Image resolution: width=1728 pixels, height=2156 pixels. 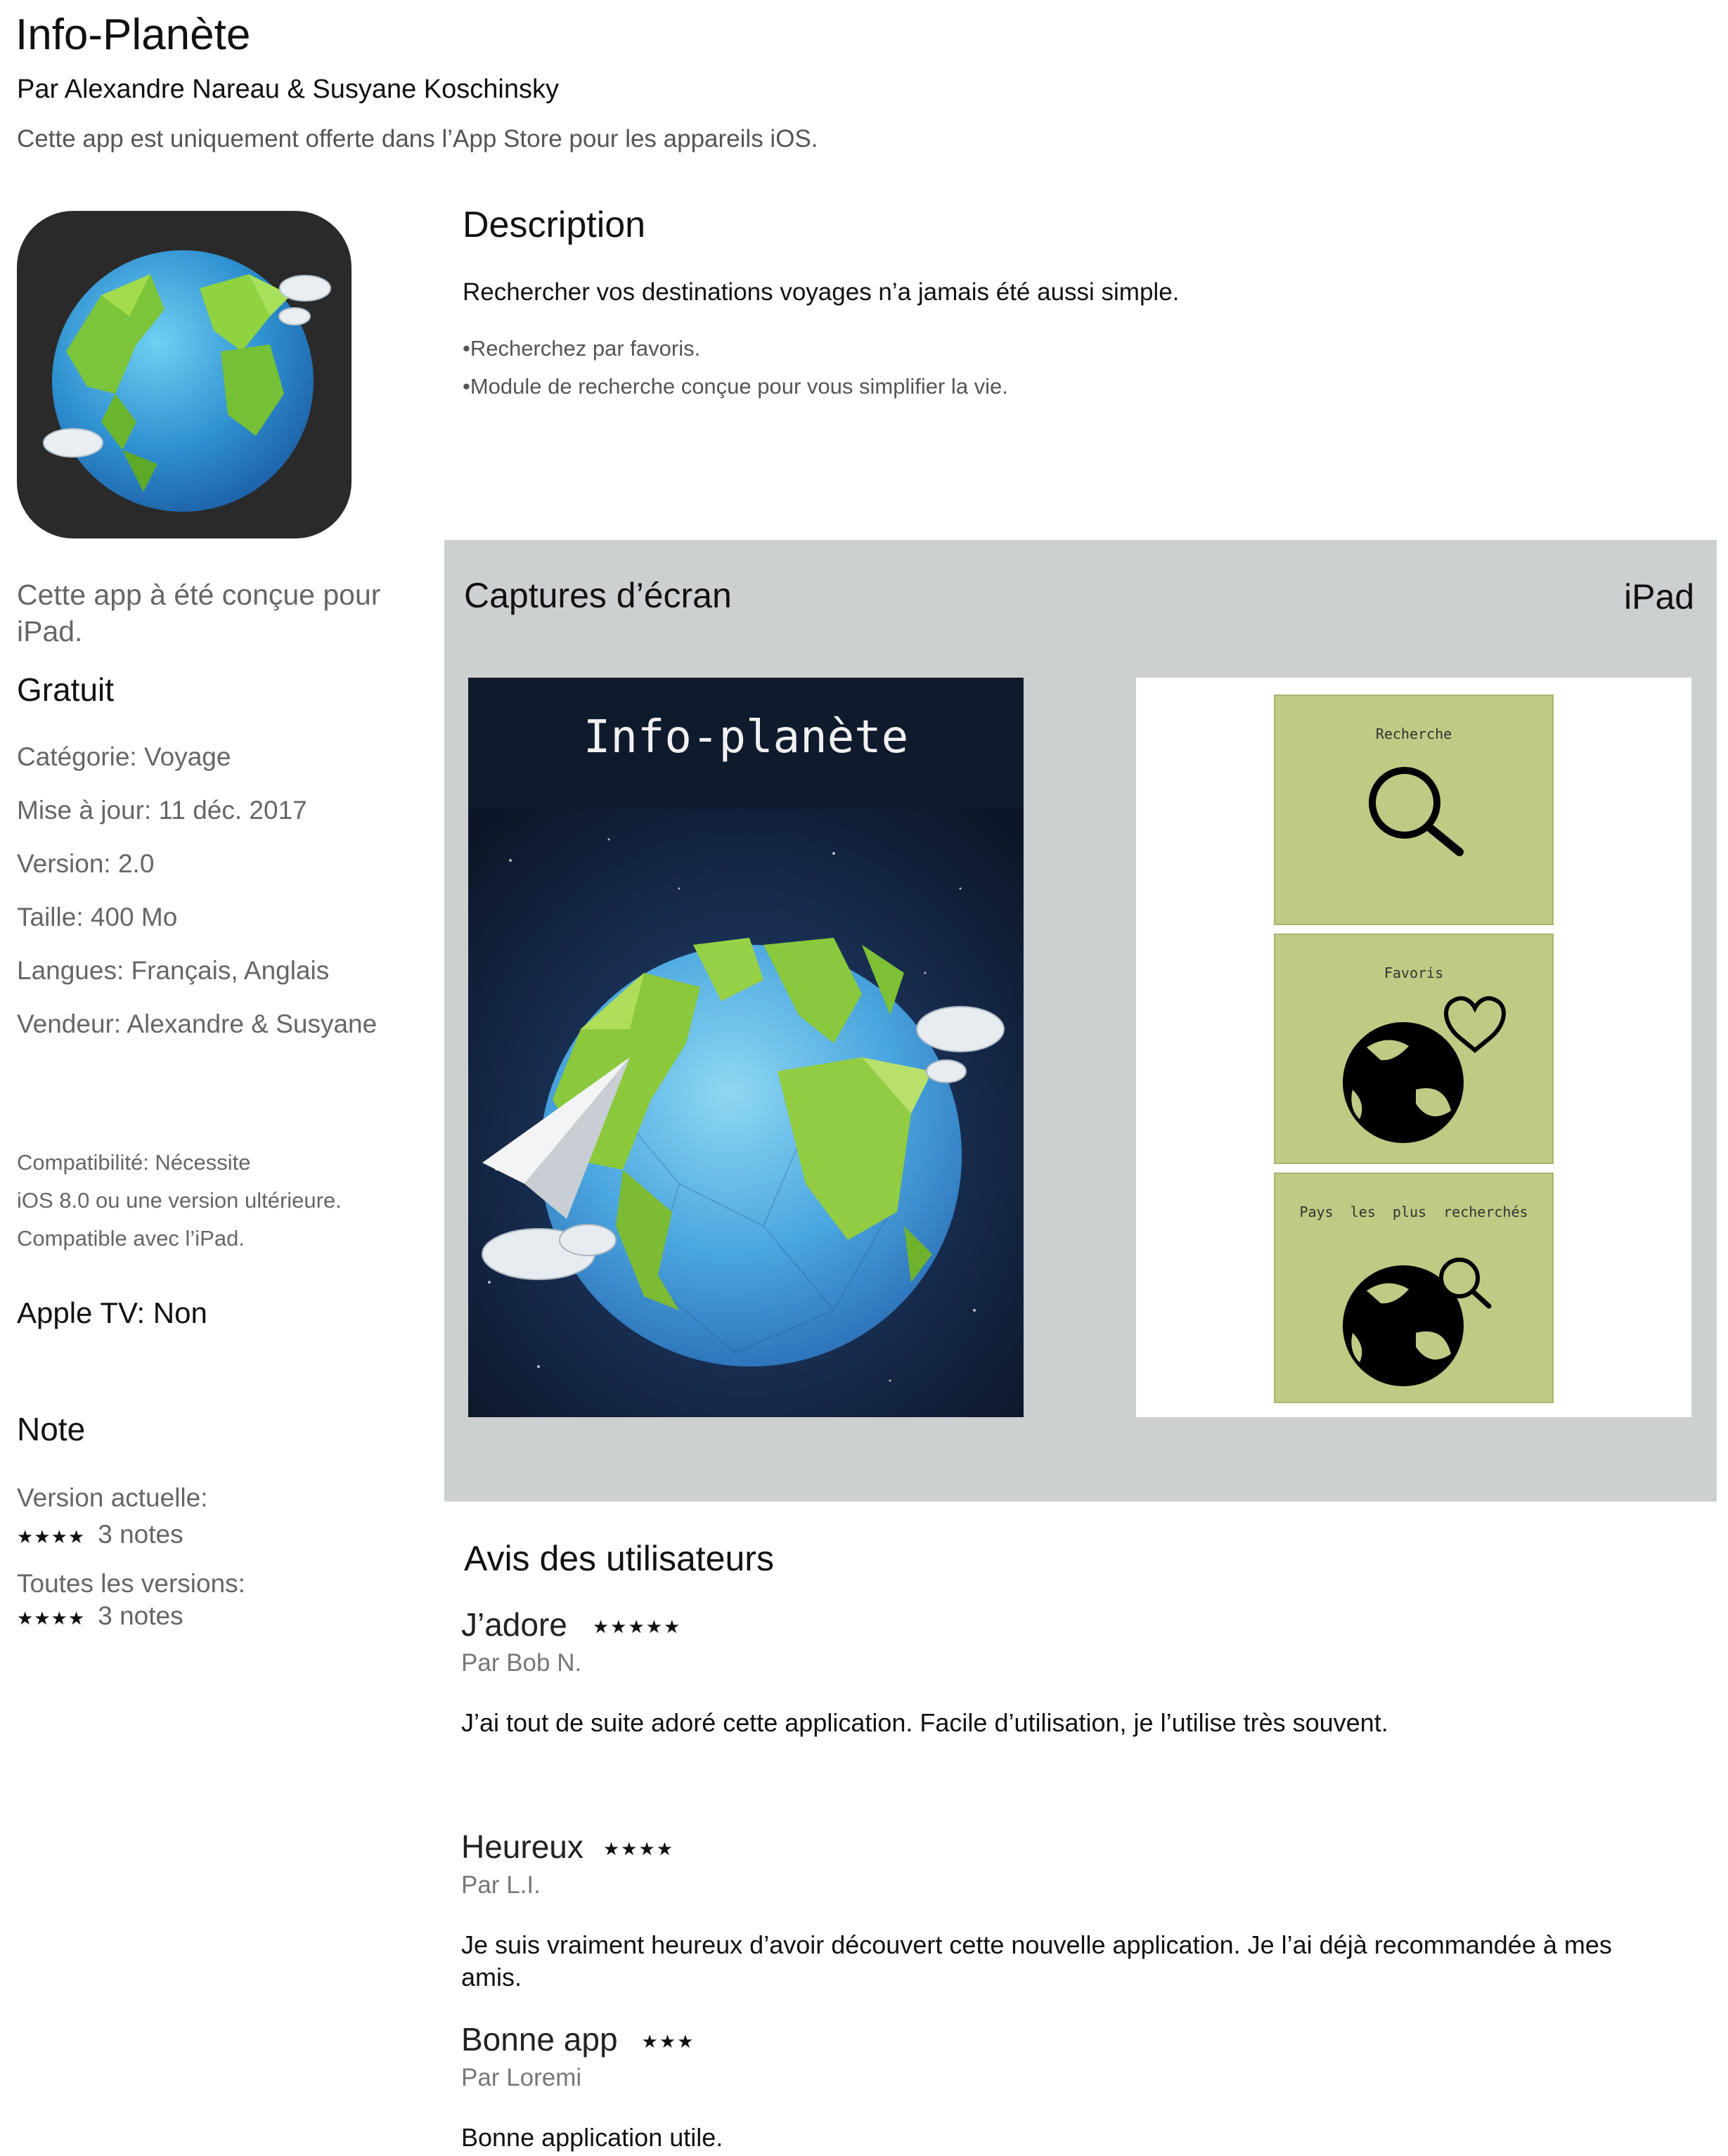 I want to click on review-title-text: Bonne app, so click(x=539, y=2039).